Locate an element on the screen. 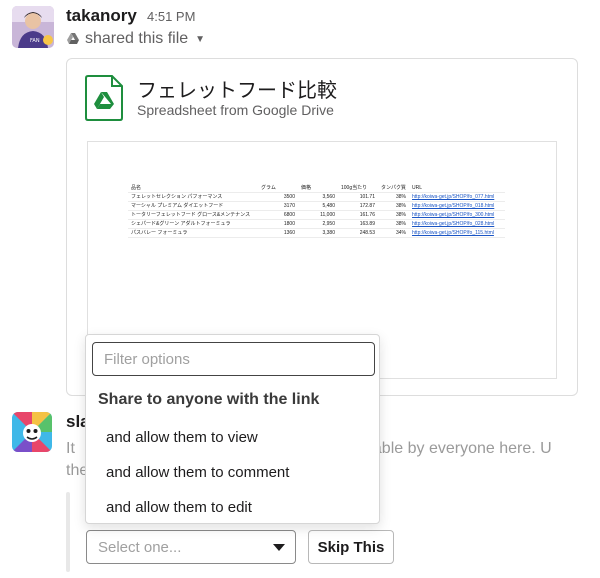  svg-text: FAN is located at coordinates (35, 41).